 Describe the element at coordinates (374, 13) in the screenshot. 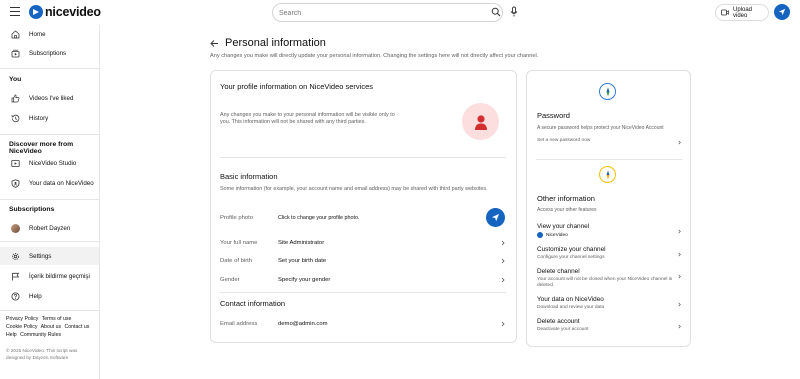

I see `search-input` at that location.